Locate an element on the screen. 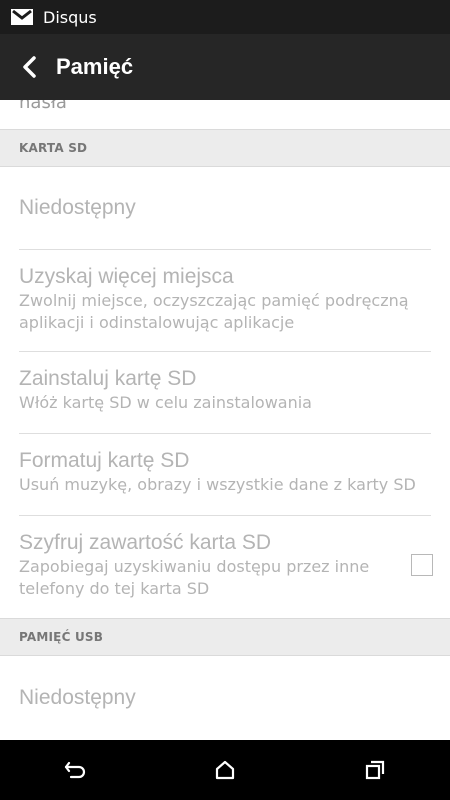 The image size is (450, 800). back-arrow-icon is located at coordinates (29, 67).